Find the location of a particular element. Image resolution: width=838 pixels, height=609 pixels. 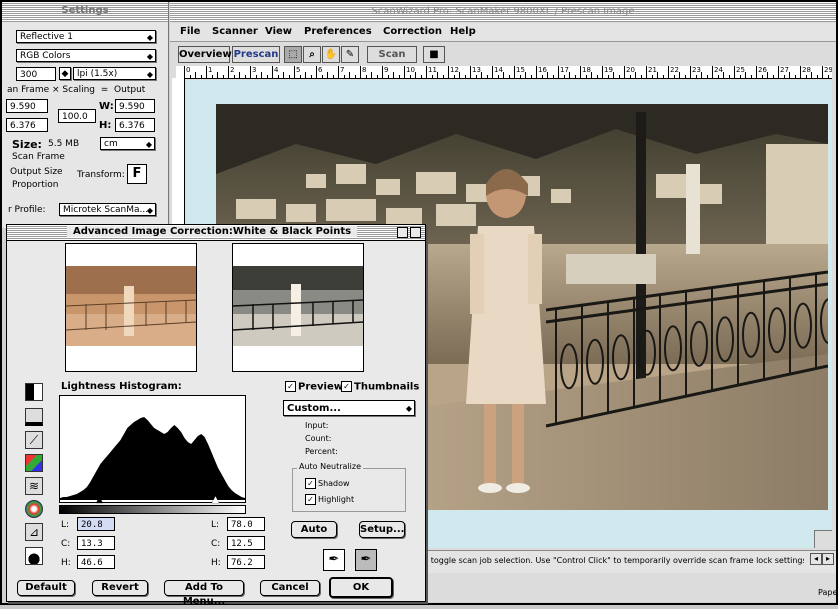

option-output-size: Output Size is located at coordinates (36, 172).